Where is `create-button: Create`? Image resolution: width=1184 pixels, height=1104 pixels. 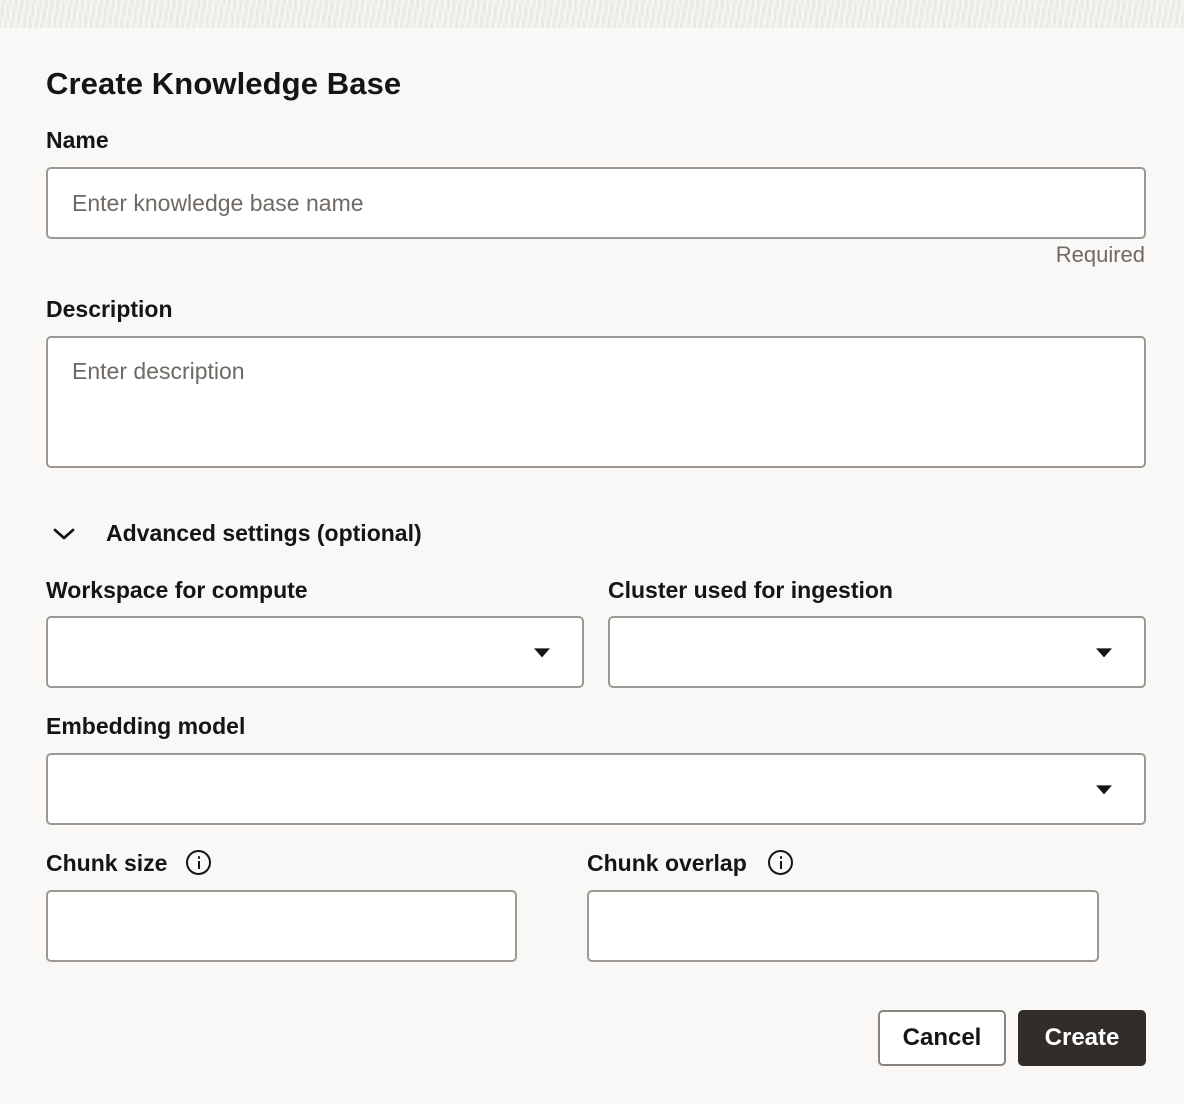 create-button: Create is located at coordinates (1082, 1038).